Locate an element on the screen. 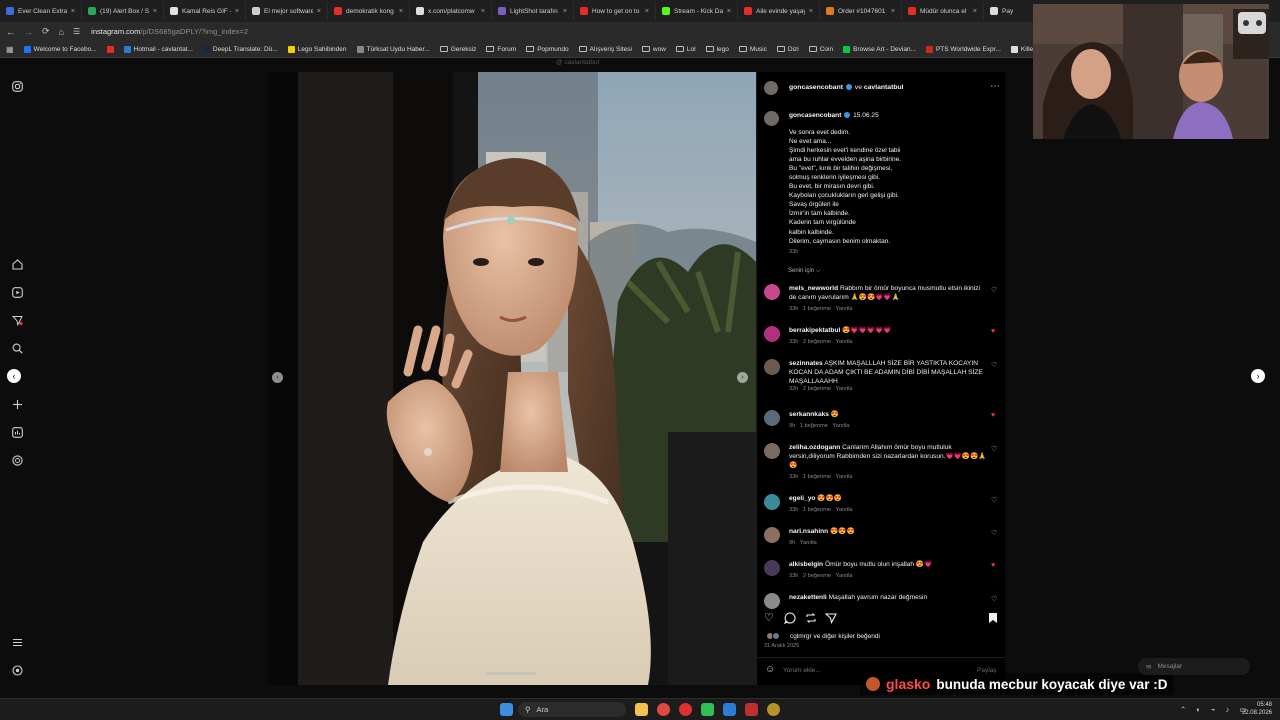 This screenshot has width=1280, height=720. bookmark-item is located at coordinates (110, 49).